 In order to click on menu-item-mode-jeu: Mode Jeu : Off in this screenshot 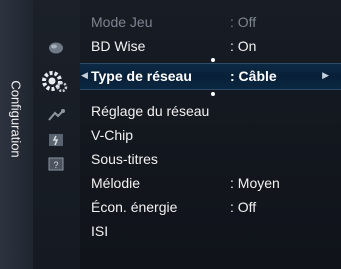, I will do `click(210, 22)`.